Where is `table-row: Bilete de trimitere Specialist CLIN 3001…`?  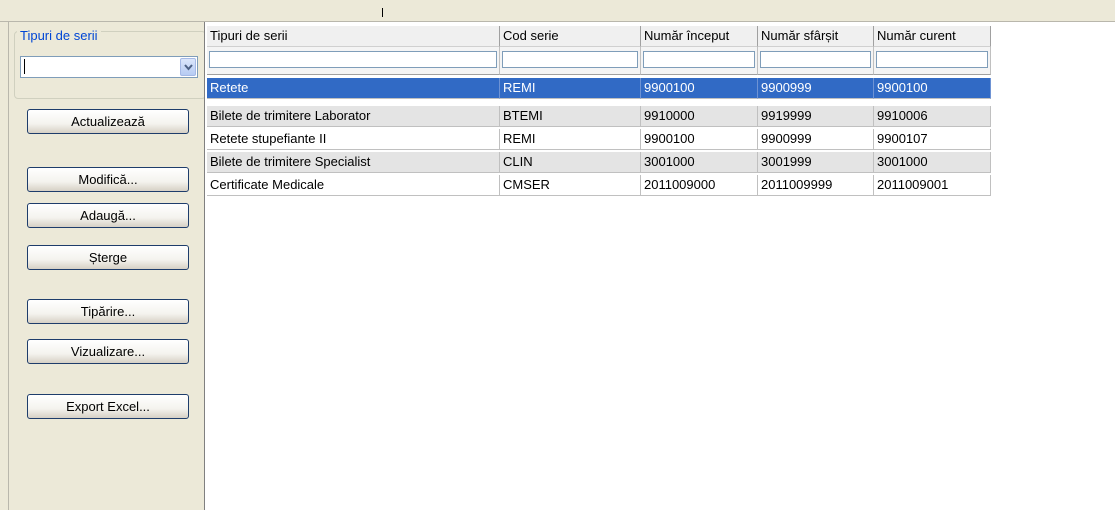
table-row: Bilete de trimitere Specialist CLIN 3001… is located at coordinates (599, 162).